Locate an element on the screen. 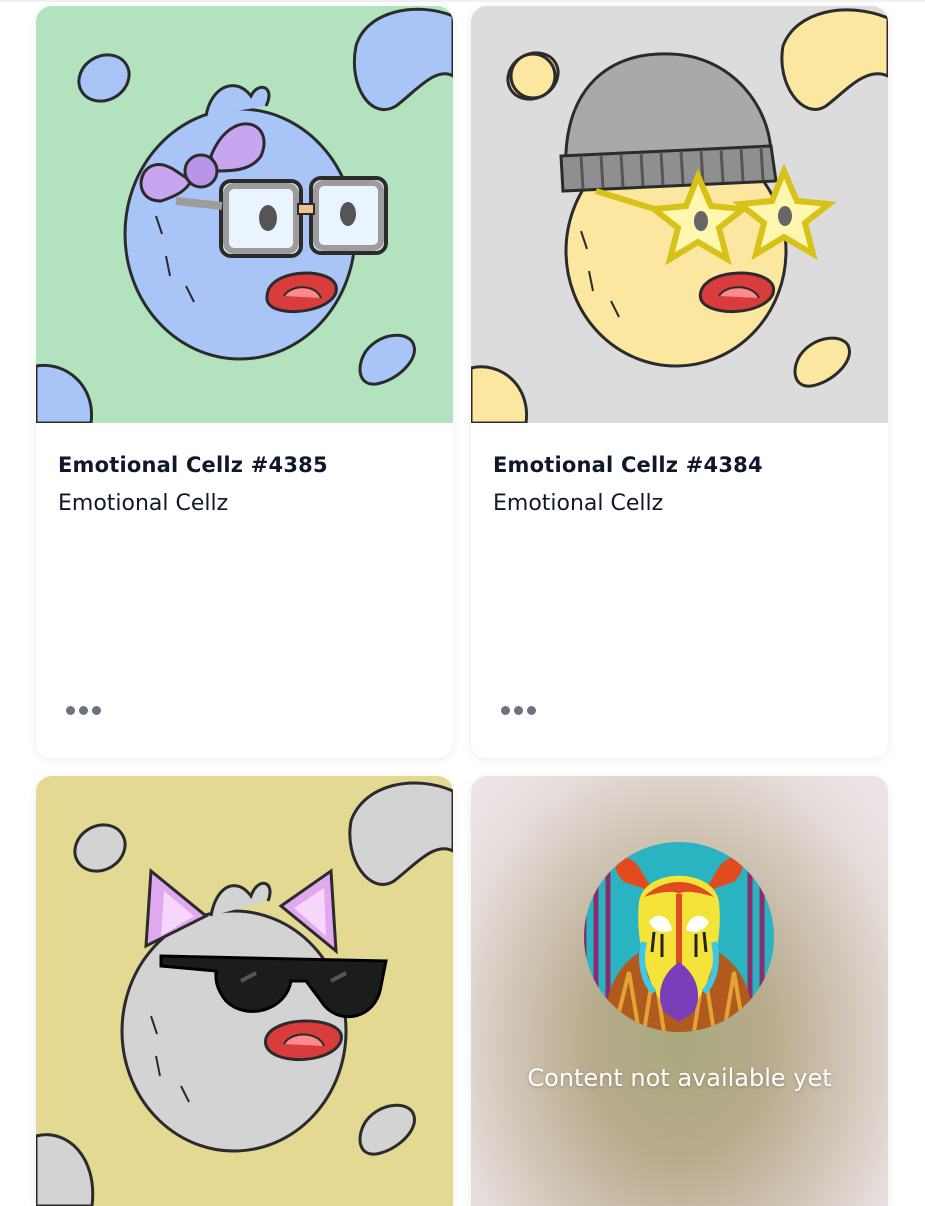 This screenshot has height=1206, width=925. nft-title: Emotional Cellz #4384 is located at coordinates (679, 465).